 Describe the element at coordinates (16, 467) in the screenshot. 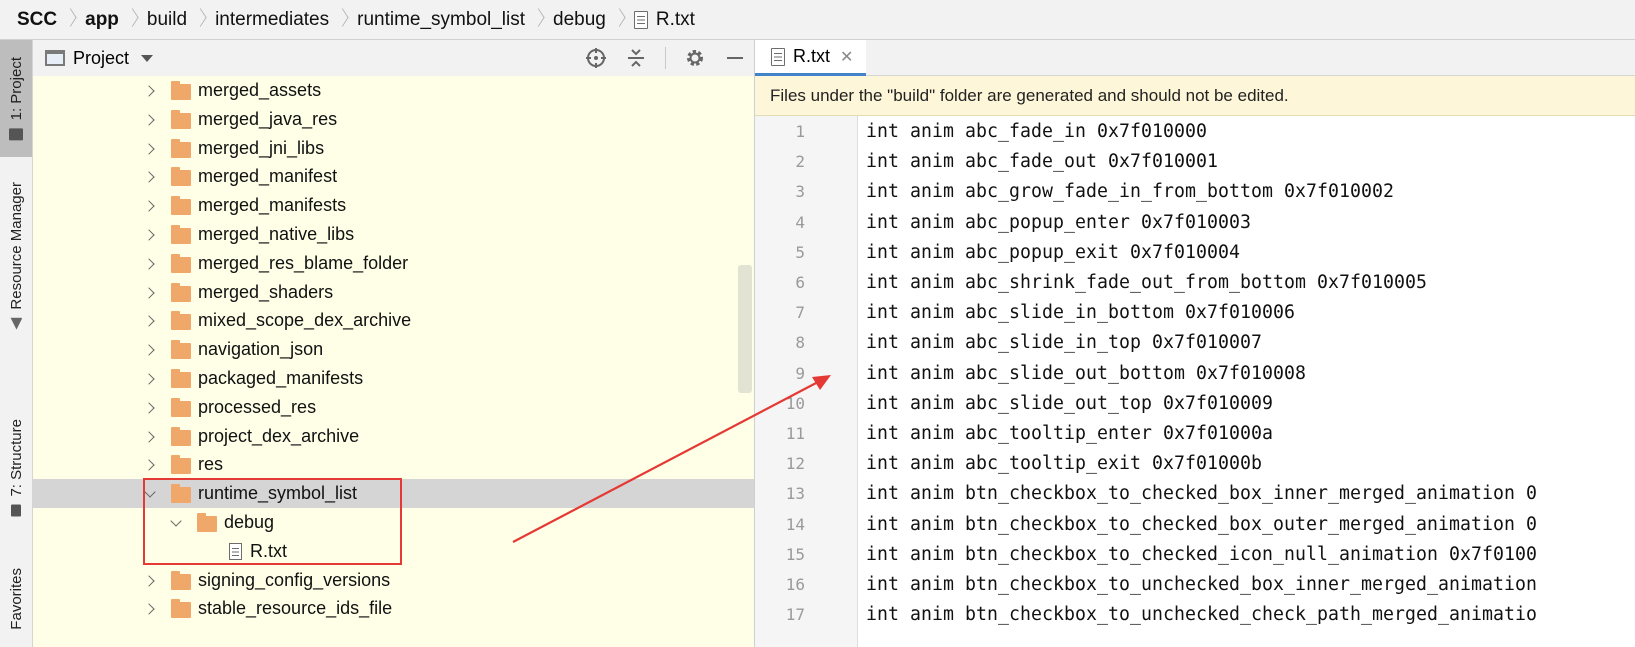

I see `tool-tab-structure: 7: Structure` at that location.